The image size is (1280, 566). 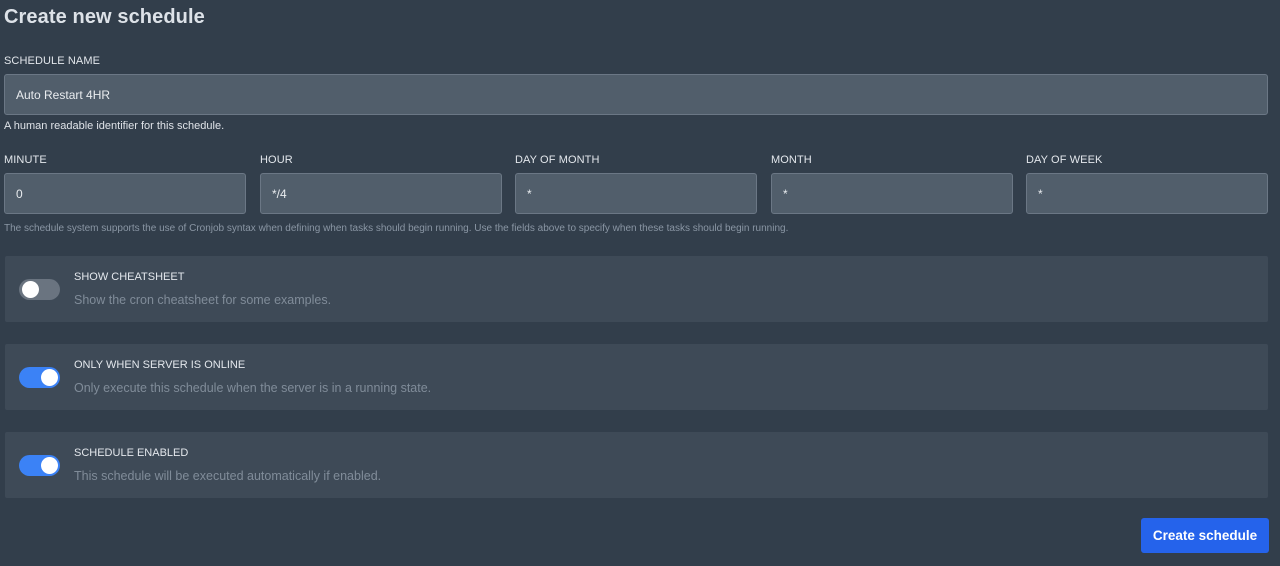 What do you see at coordinates (129, 277) in the screenshot?
I see `show-cheatsheet-title: SHOW CHEATSHEET` at bounding box center [129, 277].